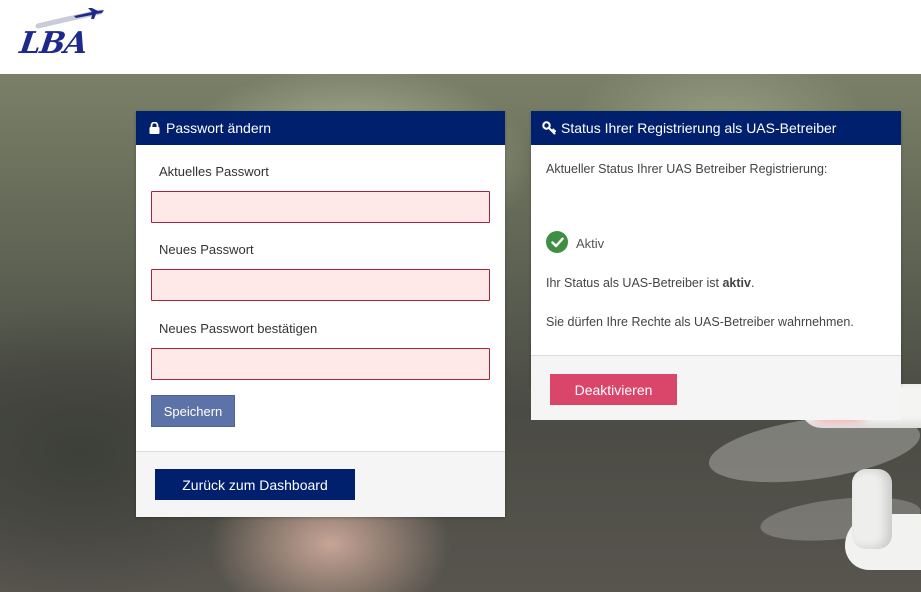  Describe the element at coordinates (872, 509) in the screenshot. I see `drone-leg` at that location.